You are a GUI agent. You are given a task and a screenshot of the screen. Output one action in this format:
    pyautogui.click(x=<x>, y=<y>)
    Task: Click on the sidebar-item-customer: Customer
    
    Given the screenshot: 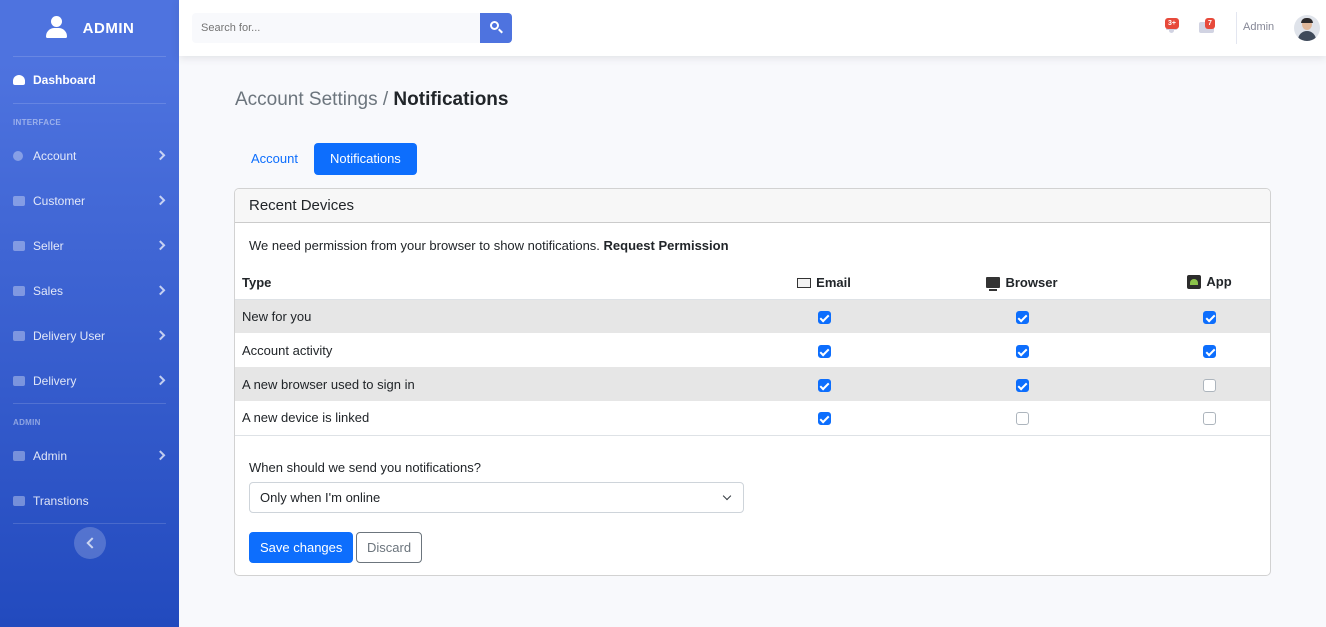 What is the action you would take?
    pyautogui.click(x=89, y=200)
    